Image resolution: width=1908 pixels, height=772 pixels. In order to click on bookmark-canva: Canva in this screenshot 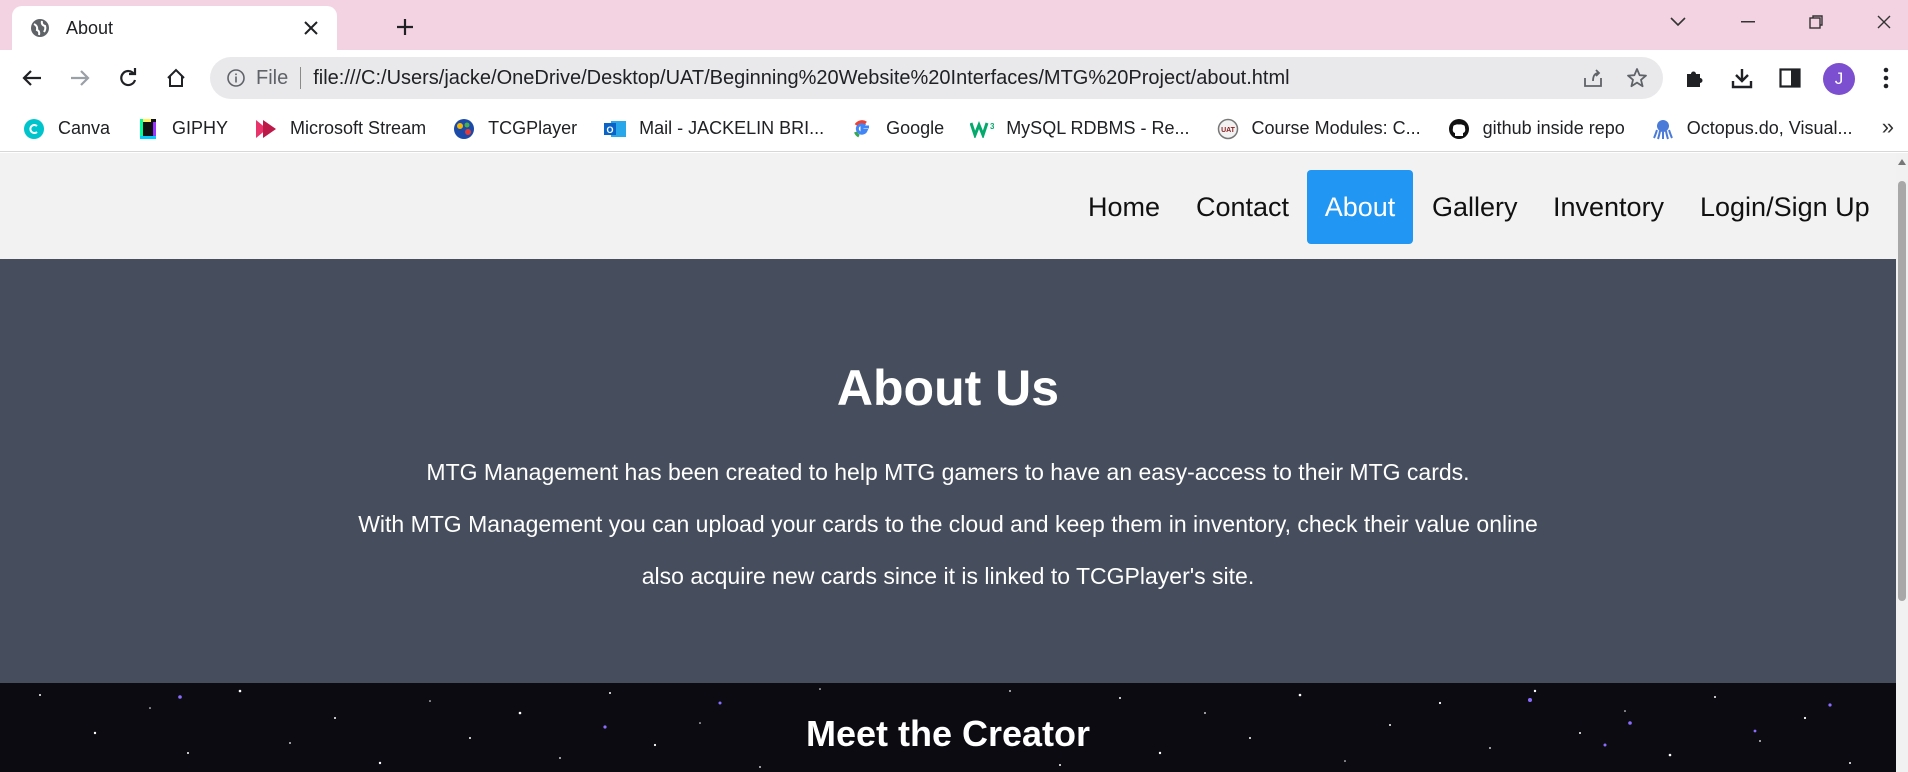, I will do `click(66, 129)`.